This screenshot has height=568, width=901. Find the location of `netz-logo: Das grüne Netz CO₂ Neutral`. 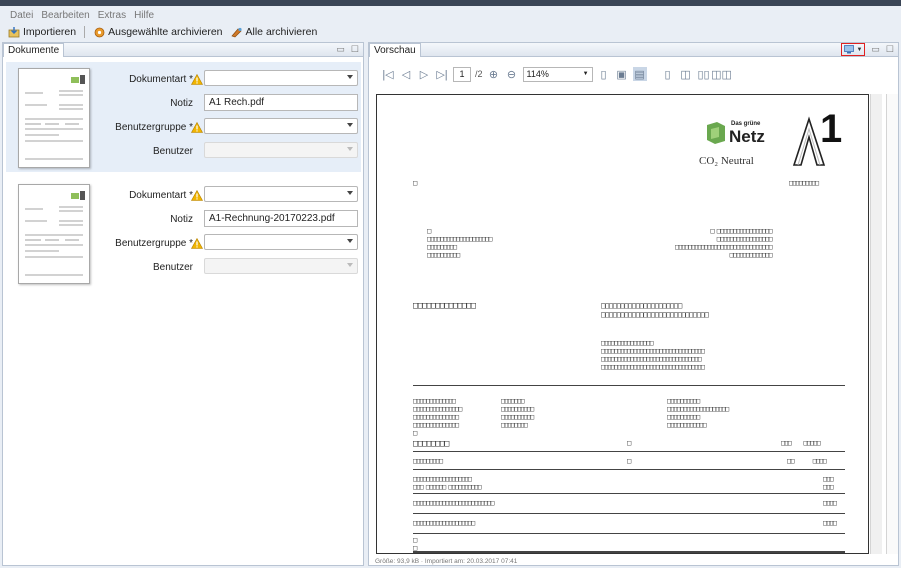

netz-logo: Das grüne Netz CO₂ Neutral is located at coordinates (739, 145).